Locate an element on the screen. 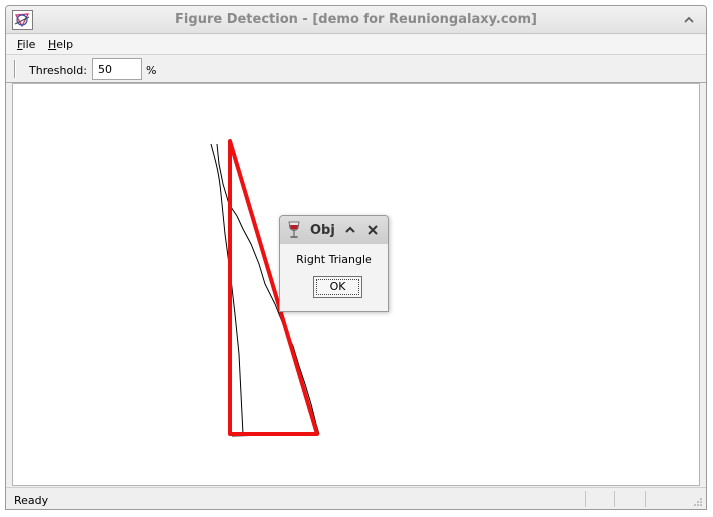 The height and width of the screenshot is (517, 713). result-dialog: Obj Right Triangle OK is located at coordinates (334, 263).